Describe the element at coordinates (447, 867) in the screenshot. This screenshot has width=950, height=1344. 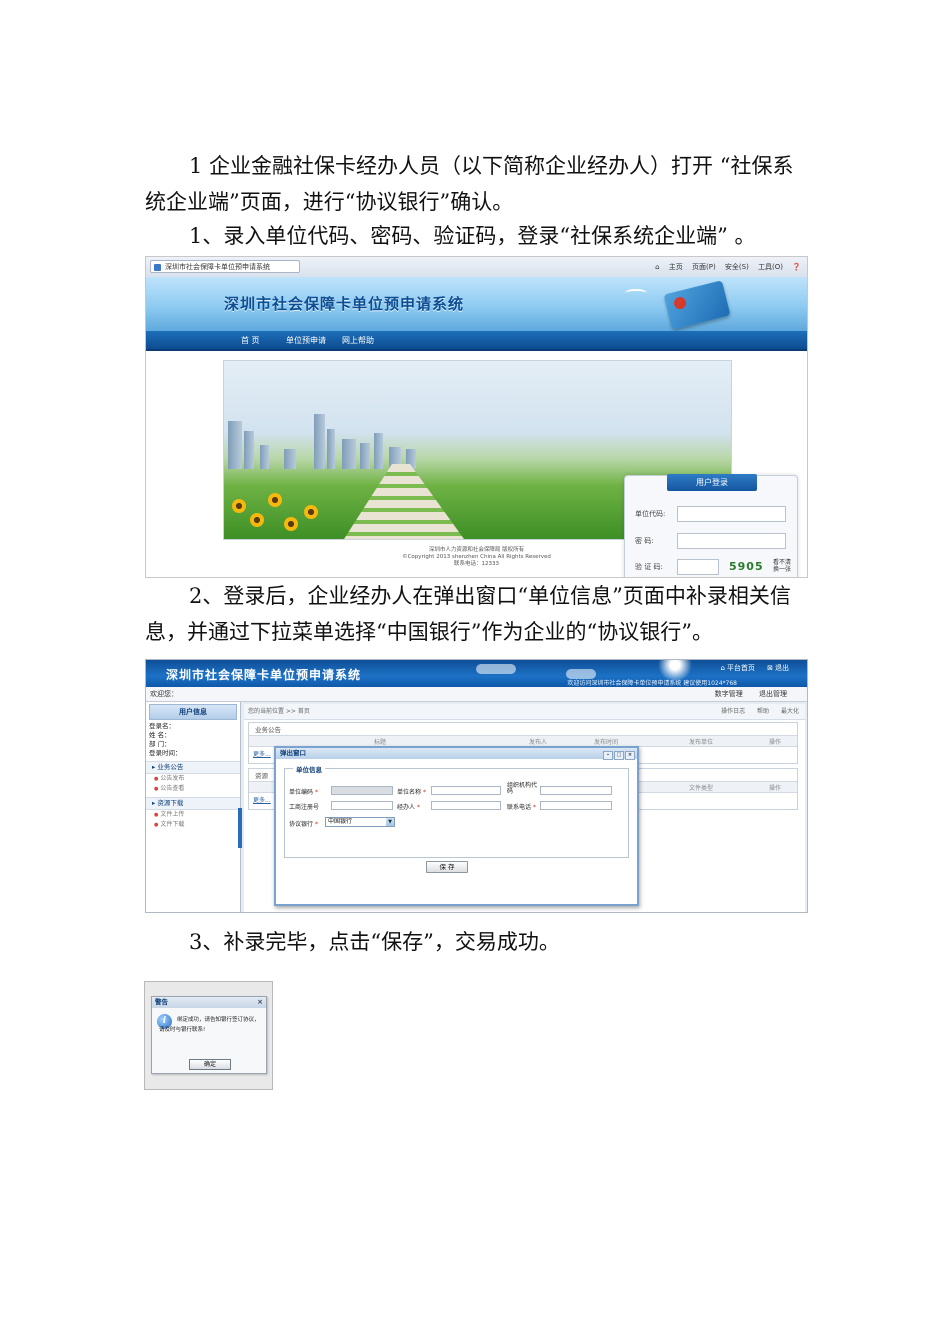
I see `save-button: 保 存` at that location.